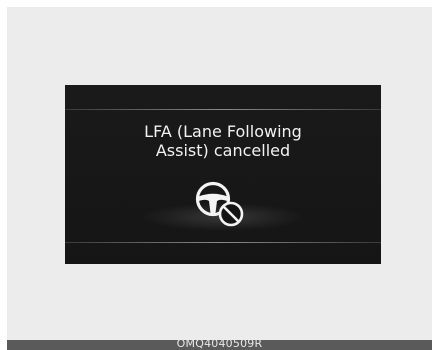  I want to click on figure-footer: OMQ4040509R, so click(219, 345).